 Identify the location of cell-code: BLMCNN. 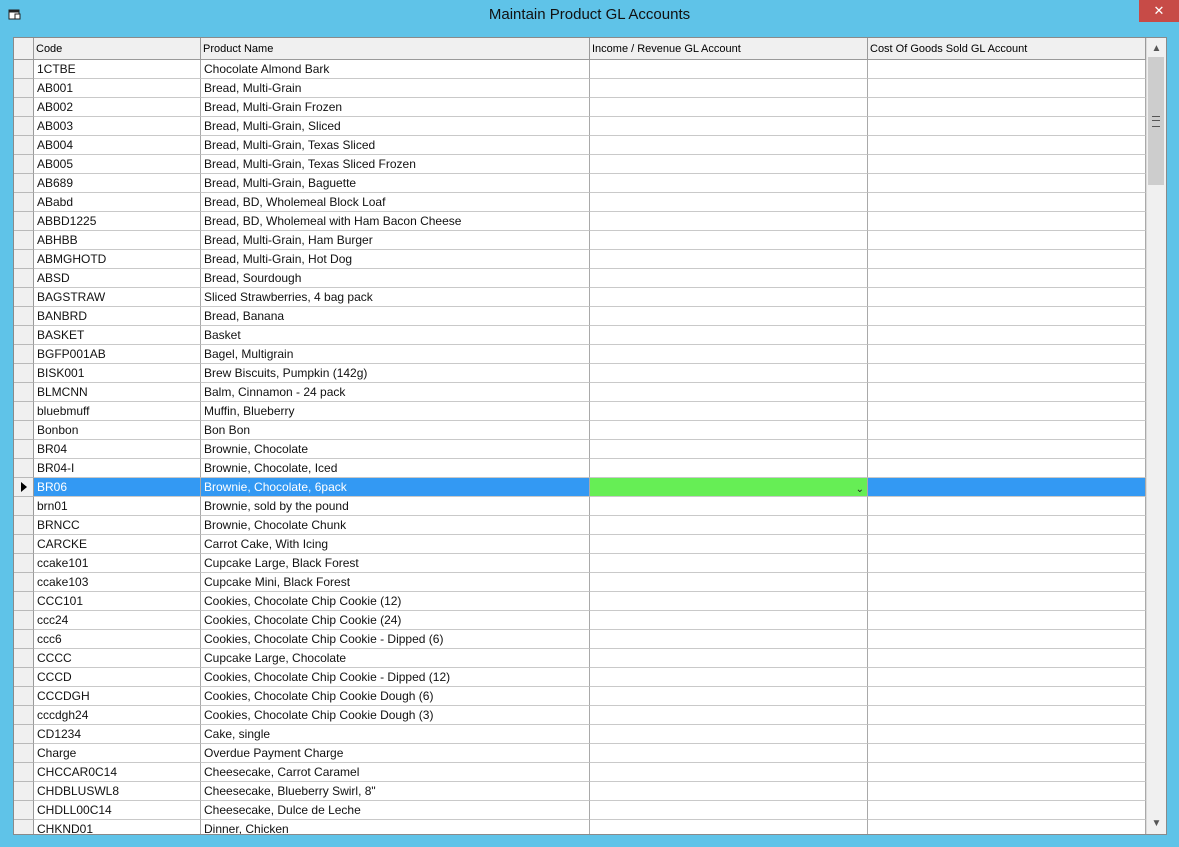
(117, 392).